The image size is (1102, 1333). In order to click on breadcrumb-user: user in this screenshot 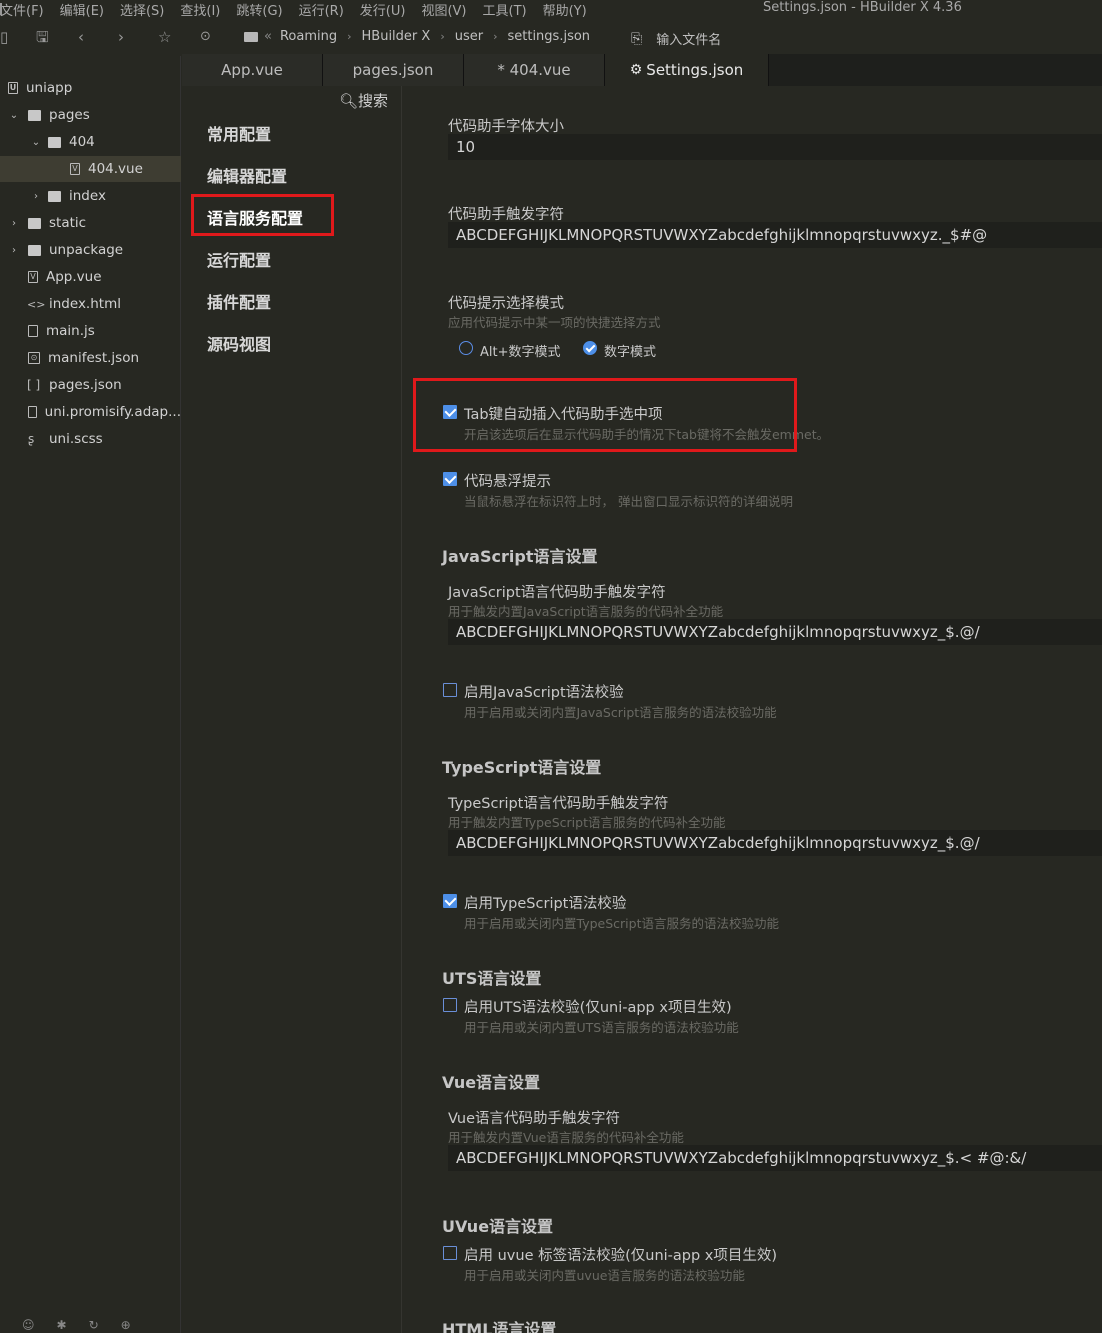, I will do `click(469, 36)`.